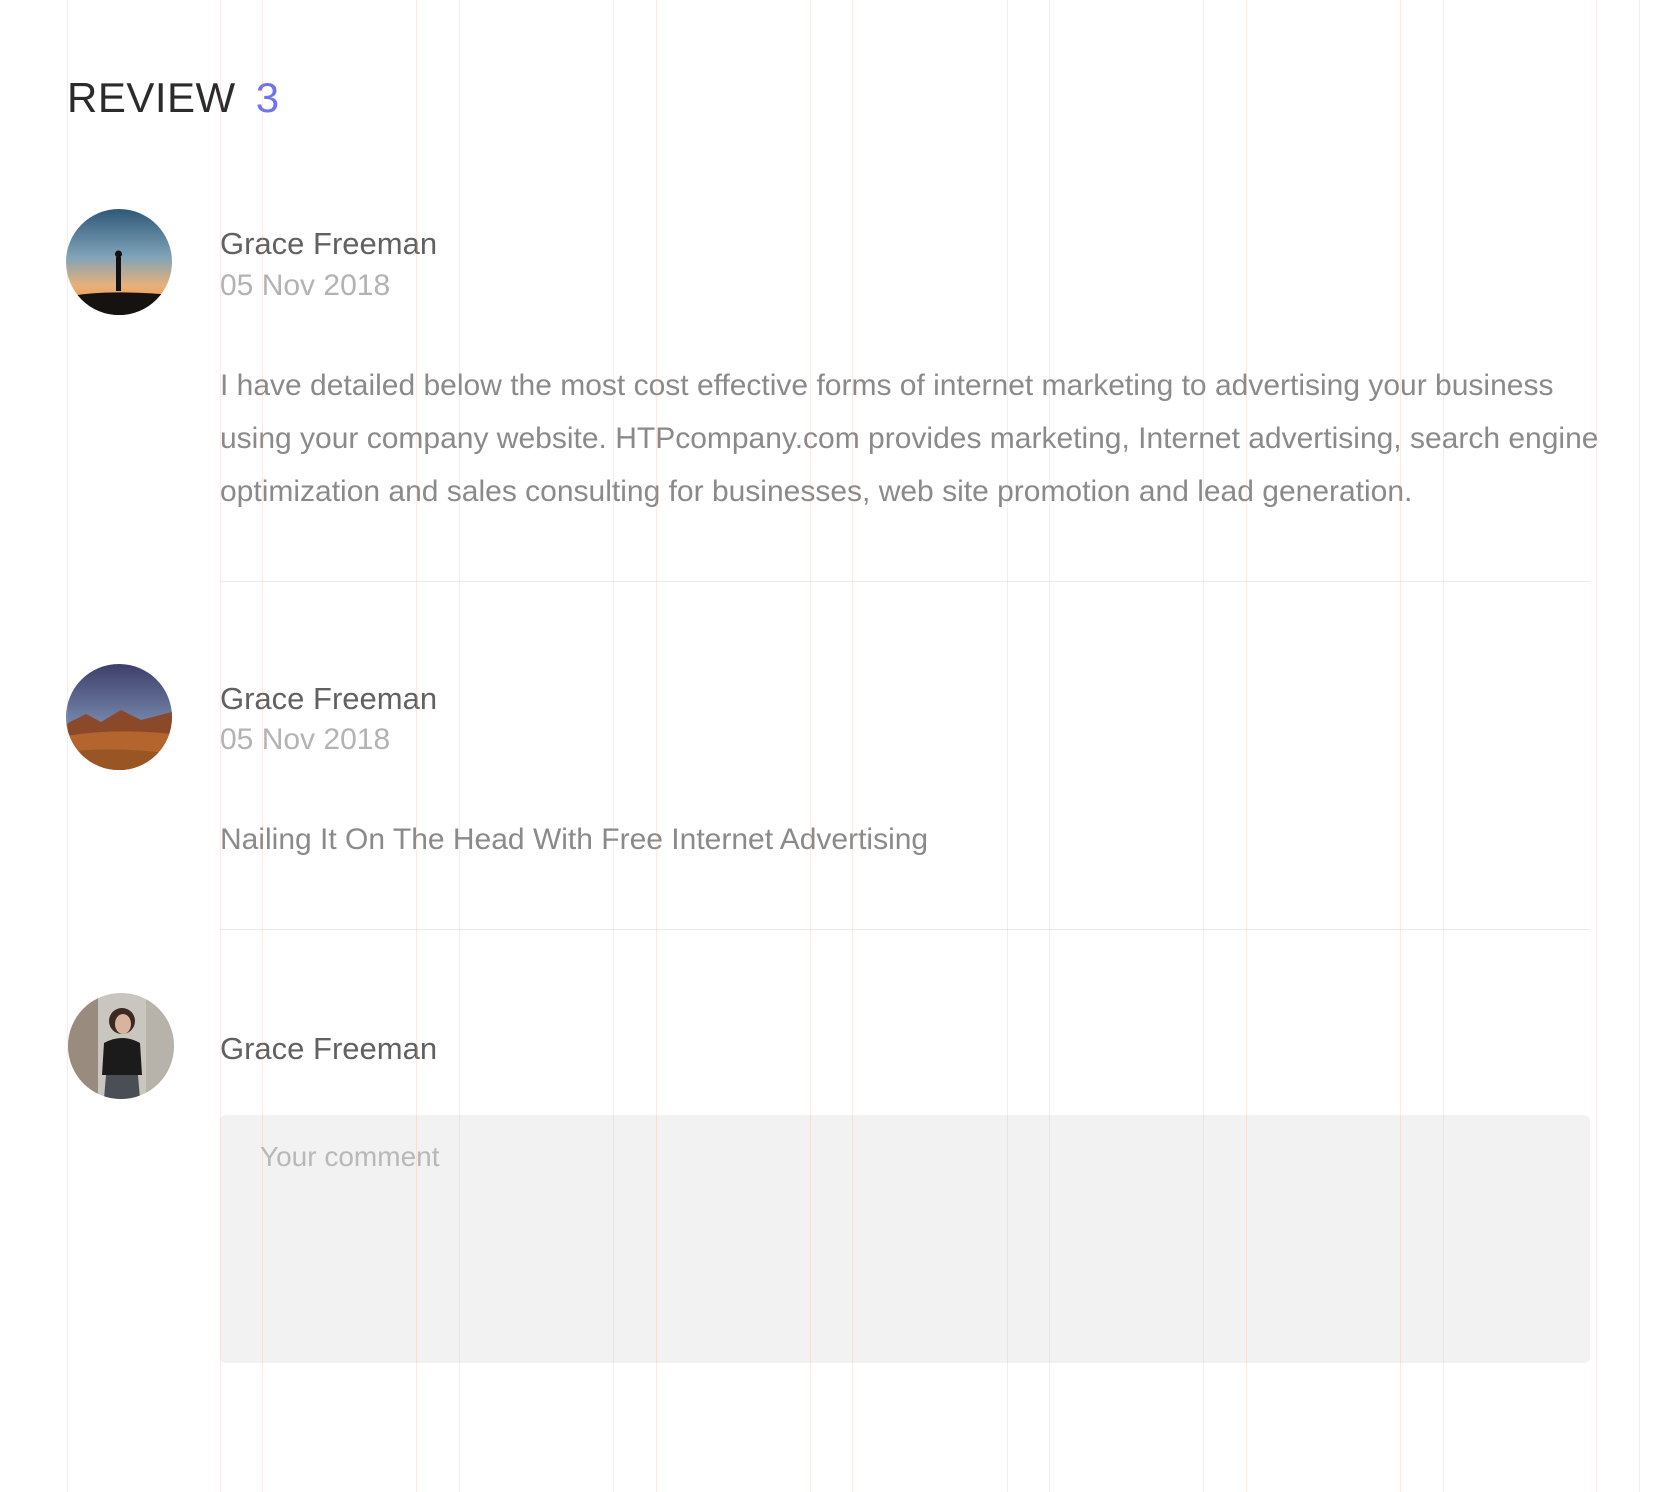 The image size is (1664, 1492). I want to click on reviews-heading-label: REVIEW, so click(151, 97).